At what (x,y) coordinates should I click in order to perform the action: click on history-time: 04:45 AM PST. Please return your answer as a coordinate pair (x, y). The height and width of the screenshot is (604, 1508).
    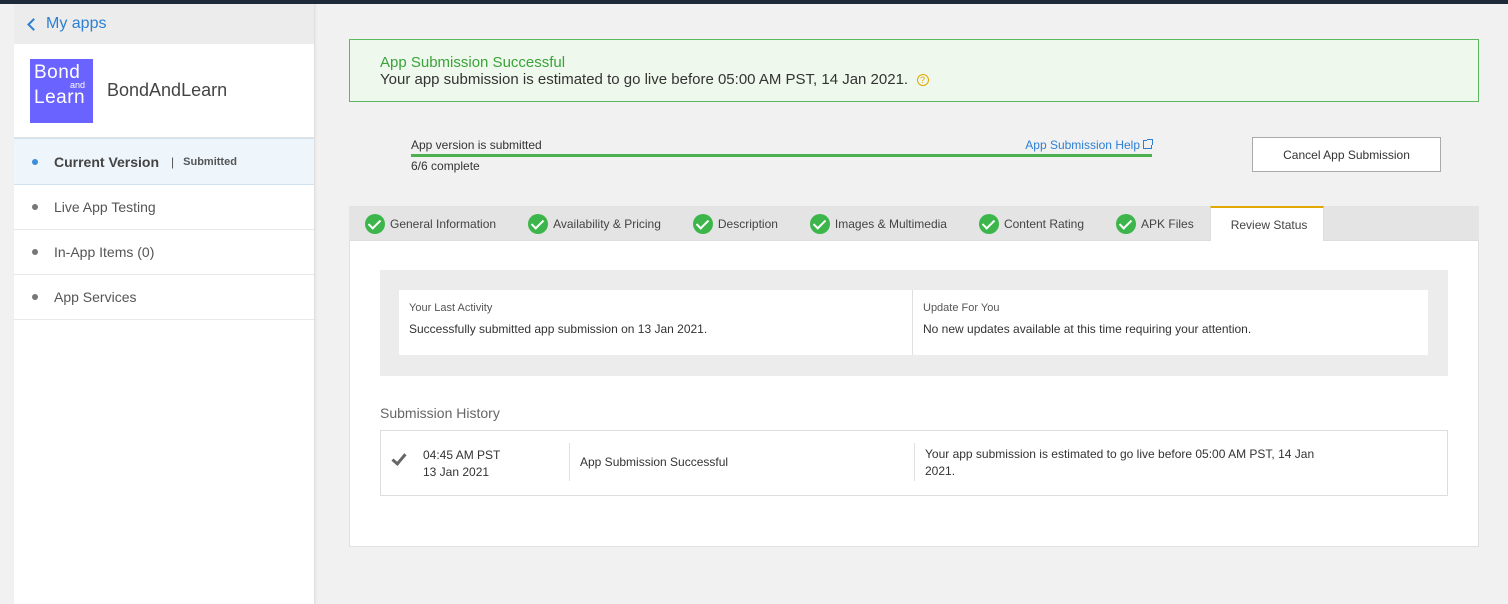
    Looking at the image, I should click on (462, 455).